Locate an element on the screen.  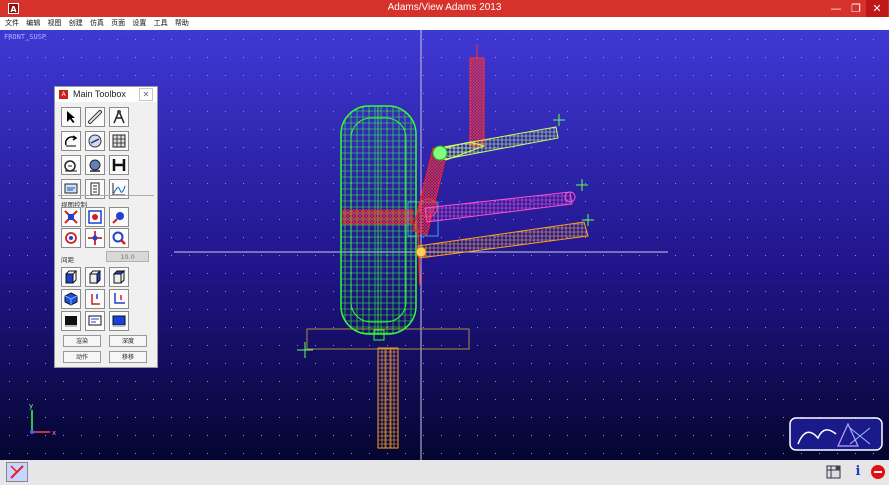
simulation-tool-button is located at coordinates (71, 165).